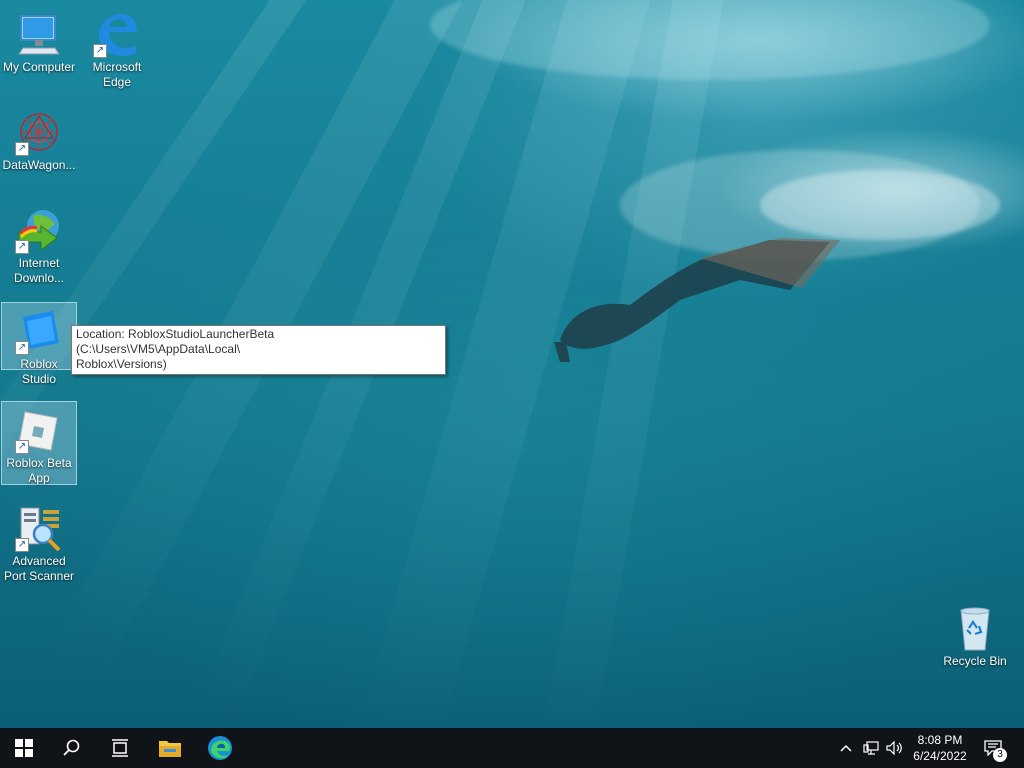  I want to click on desktop-icon-roblox-beta-app: ↗ Roblox Beta App, so click(39, 443).